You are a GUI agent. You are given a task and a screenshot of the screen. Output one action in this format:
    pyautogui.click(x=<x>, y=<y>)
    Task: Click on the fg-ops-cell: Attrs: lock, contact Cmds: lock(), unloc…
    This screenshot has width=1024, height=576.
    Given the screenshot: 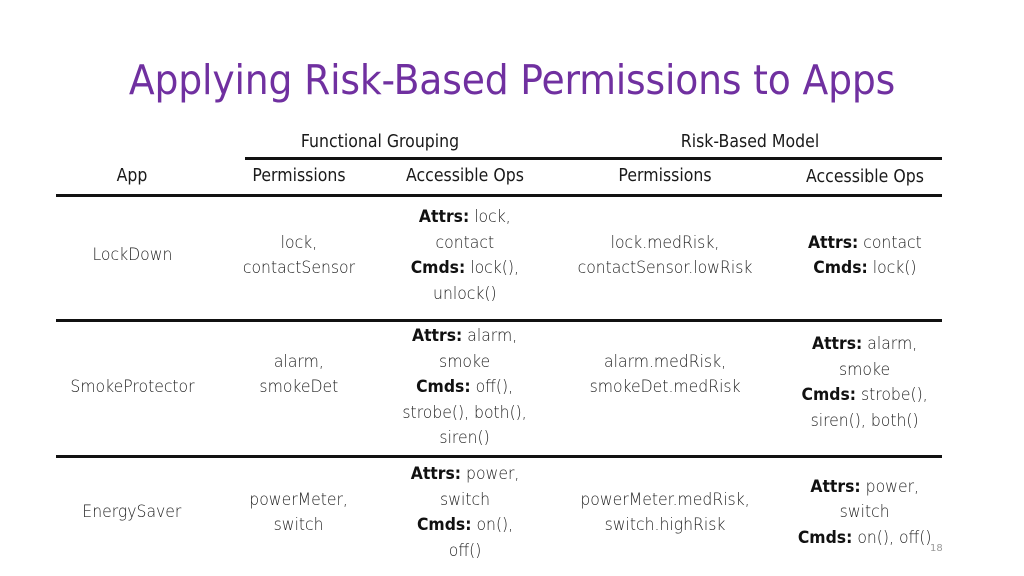 What is the action you would take?
    pyautogui.click(x=465, y=256)
    